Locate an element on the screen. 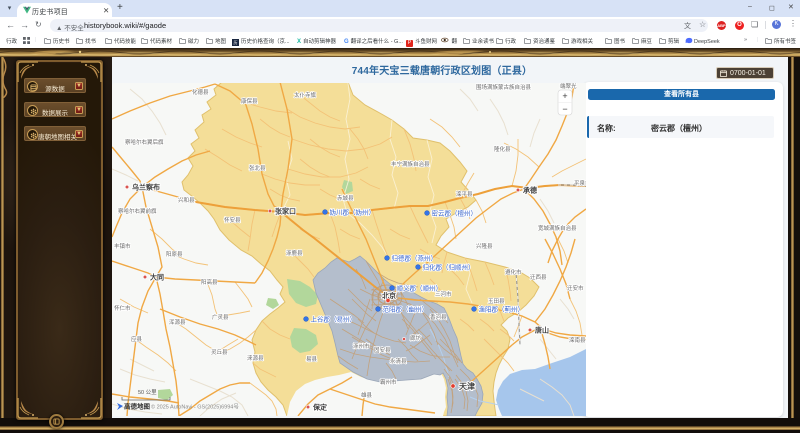 Image resolution: width=800 pixels, height=433 pixels. svg-text: 端翠光 is located at coordinates (568, 86).